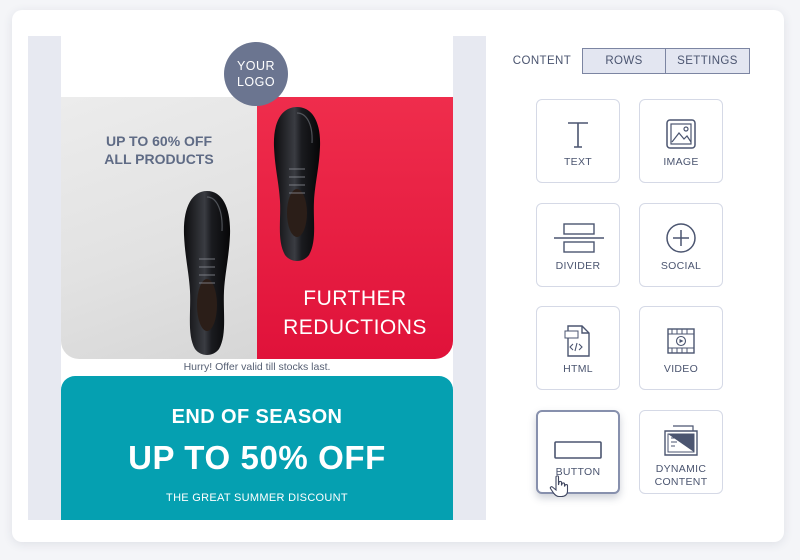  Describe the element at coordinates (578, 162) in the screenshot. I see `tile-label-text: TEXT` at that location.